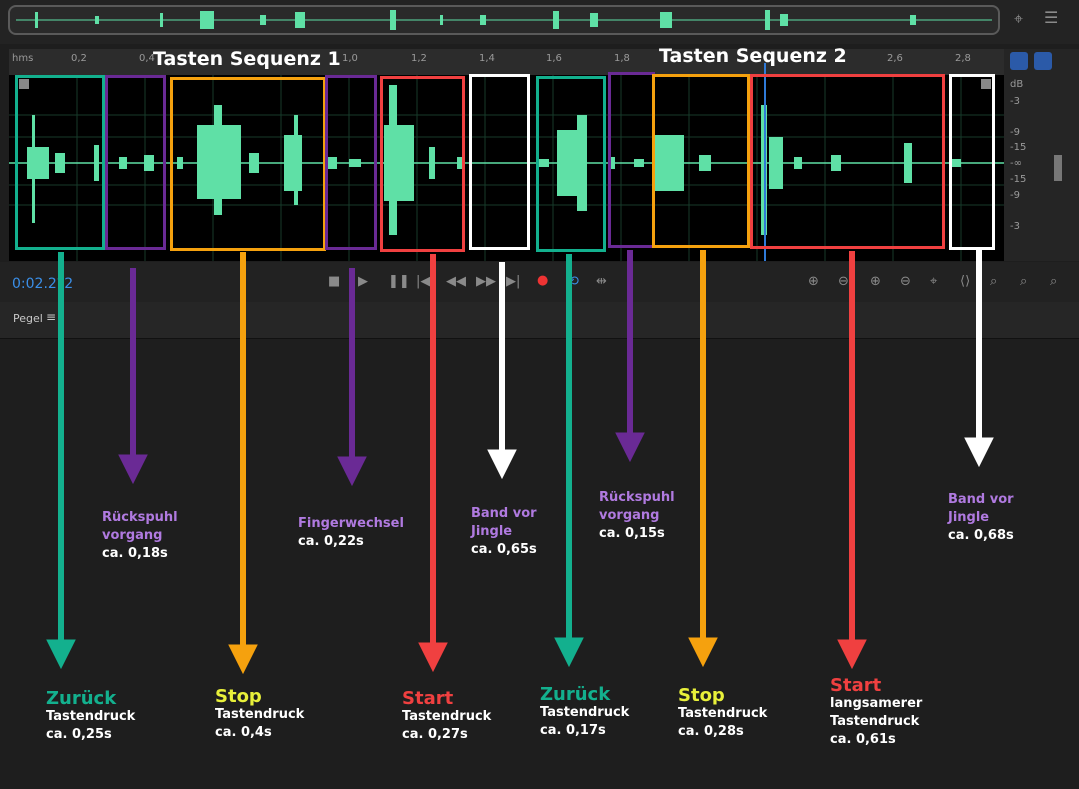  What do you see at coordinates (622, 58) in the screenshot?
I see `ruler-tick: 1,8` at bounding box center [622, 58].